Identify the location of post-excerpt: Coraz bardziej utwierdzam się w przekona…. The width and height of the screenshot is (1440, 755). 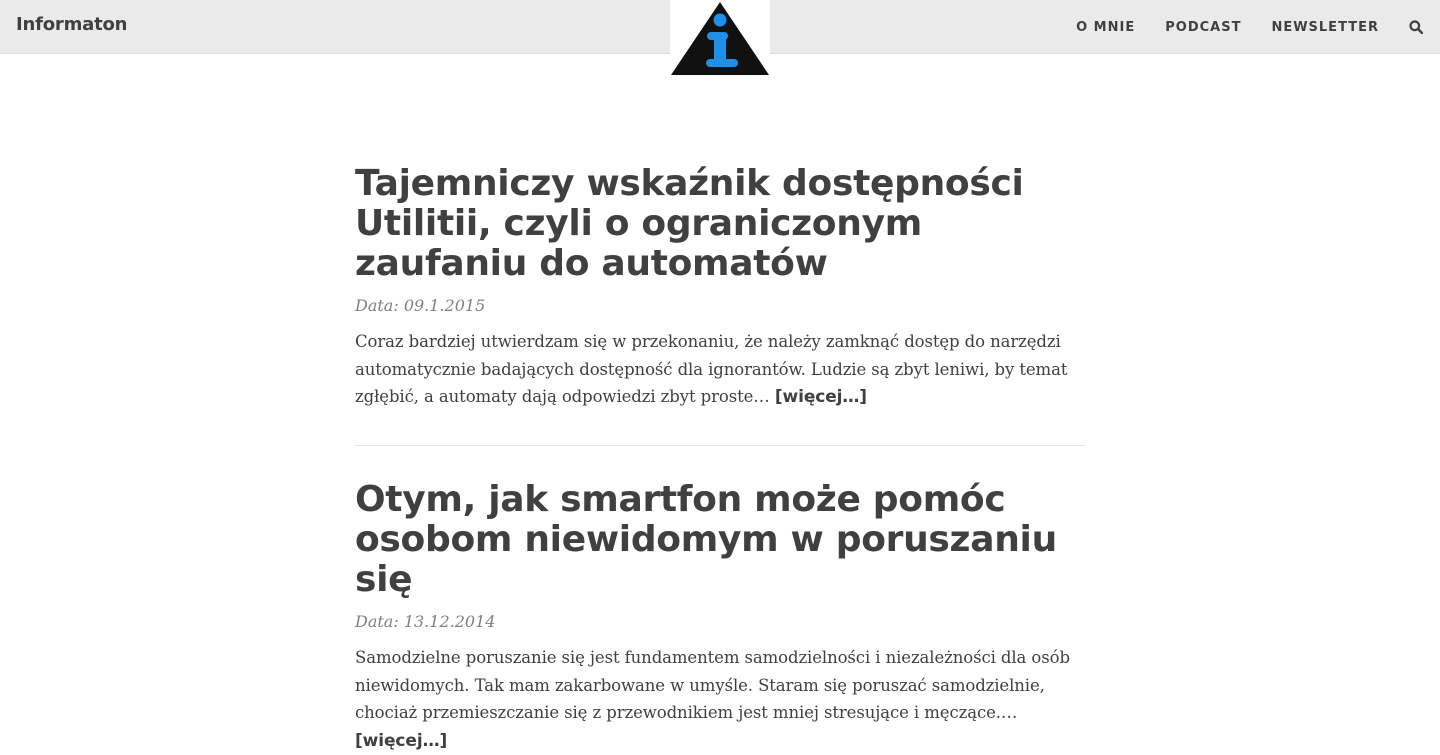
(720, 370).